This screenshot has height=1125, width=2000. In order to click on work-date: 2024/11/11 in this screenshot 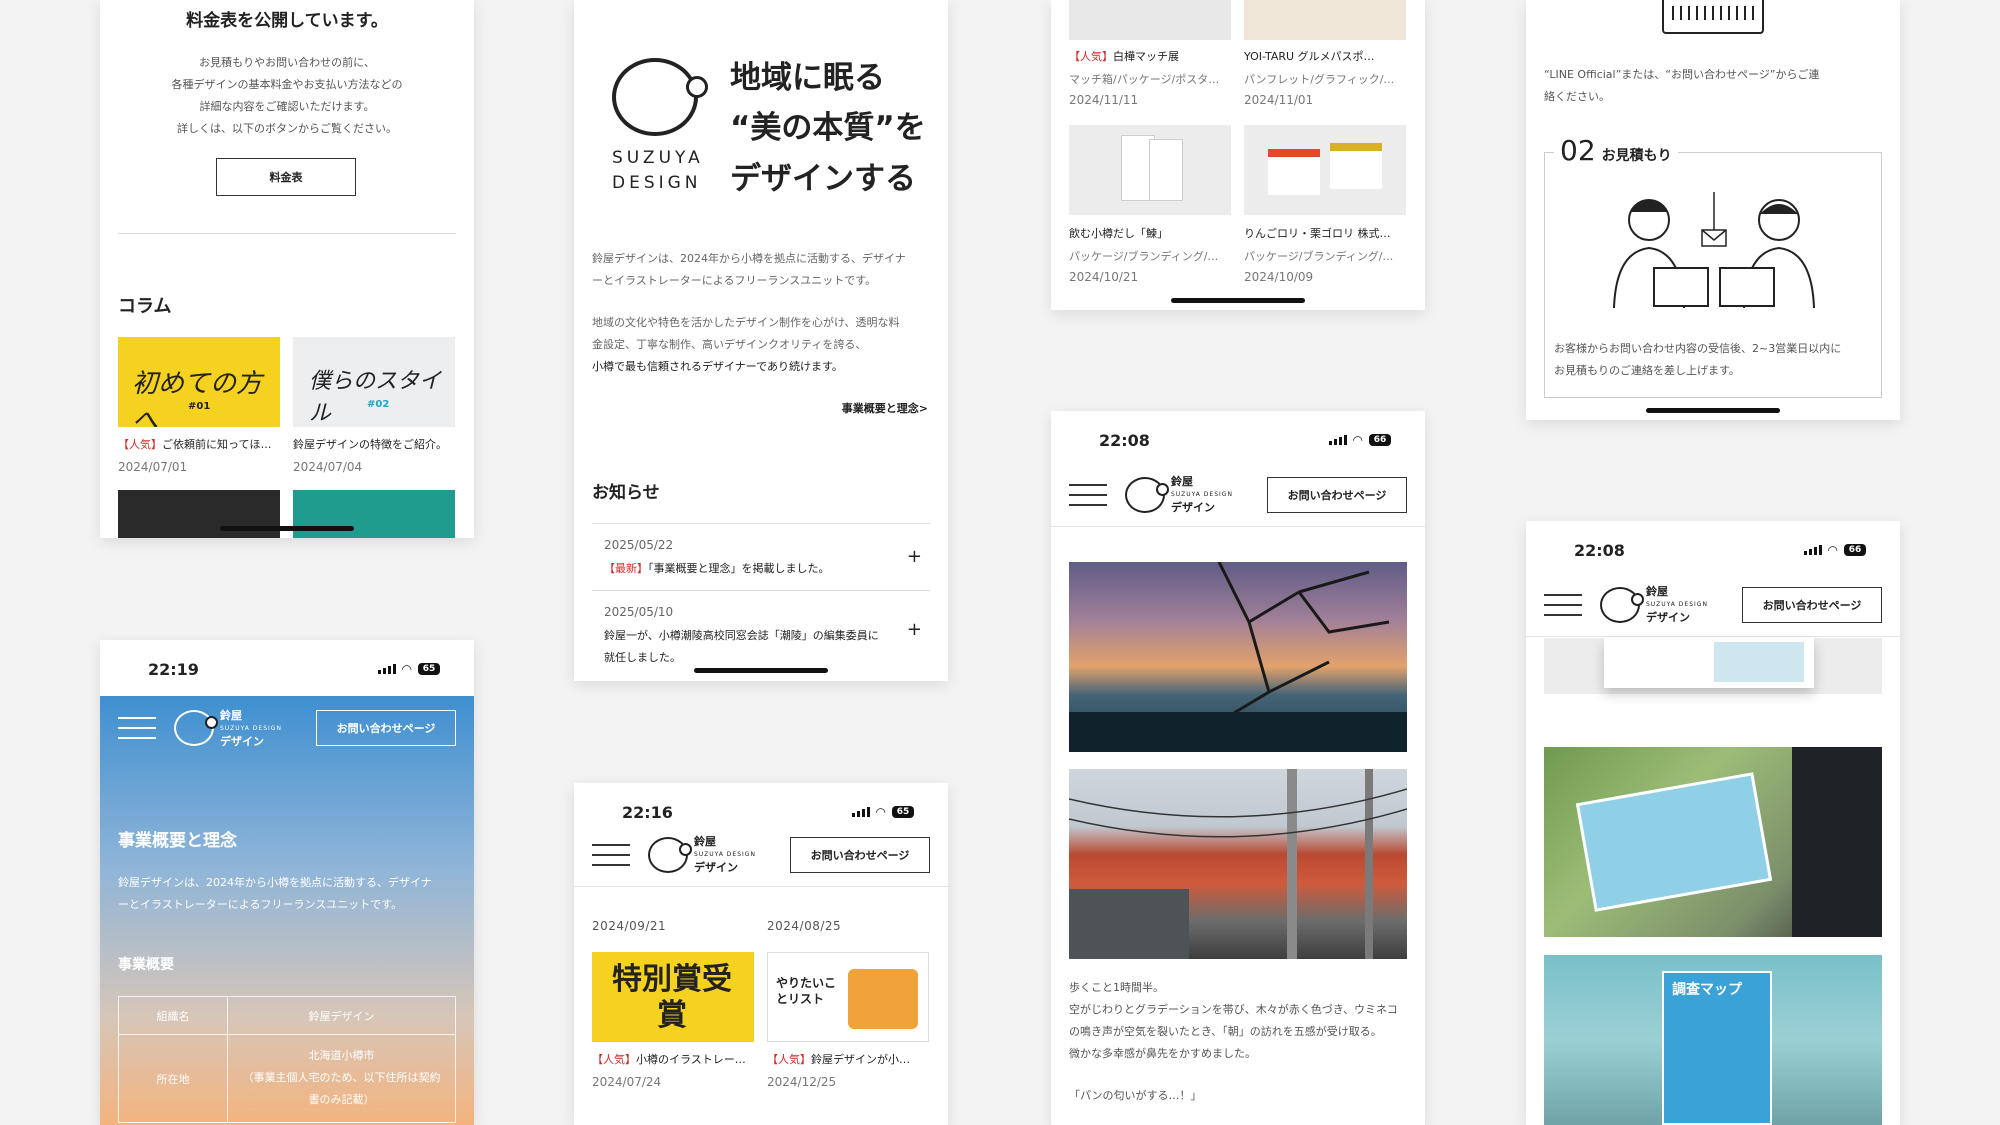, I will do `click(1103, 100)`.